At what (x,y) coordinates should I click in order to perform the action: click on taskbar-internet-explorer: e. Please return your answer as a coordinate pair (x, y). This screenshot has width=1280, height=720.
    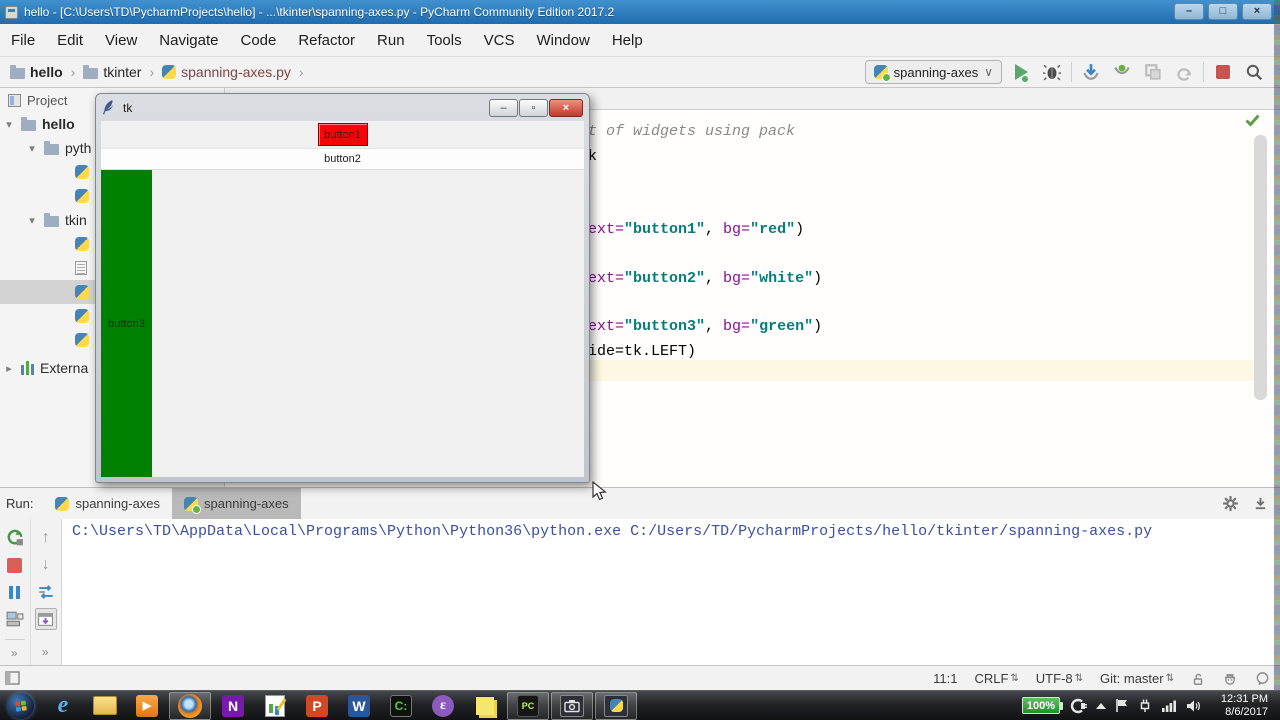
    Looking at the image, I should click on (63, 706).